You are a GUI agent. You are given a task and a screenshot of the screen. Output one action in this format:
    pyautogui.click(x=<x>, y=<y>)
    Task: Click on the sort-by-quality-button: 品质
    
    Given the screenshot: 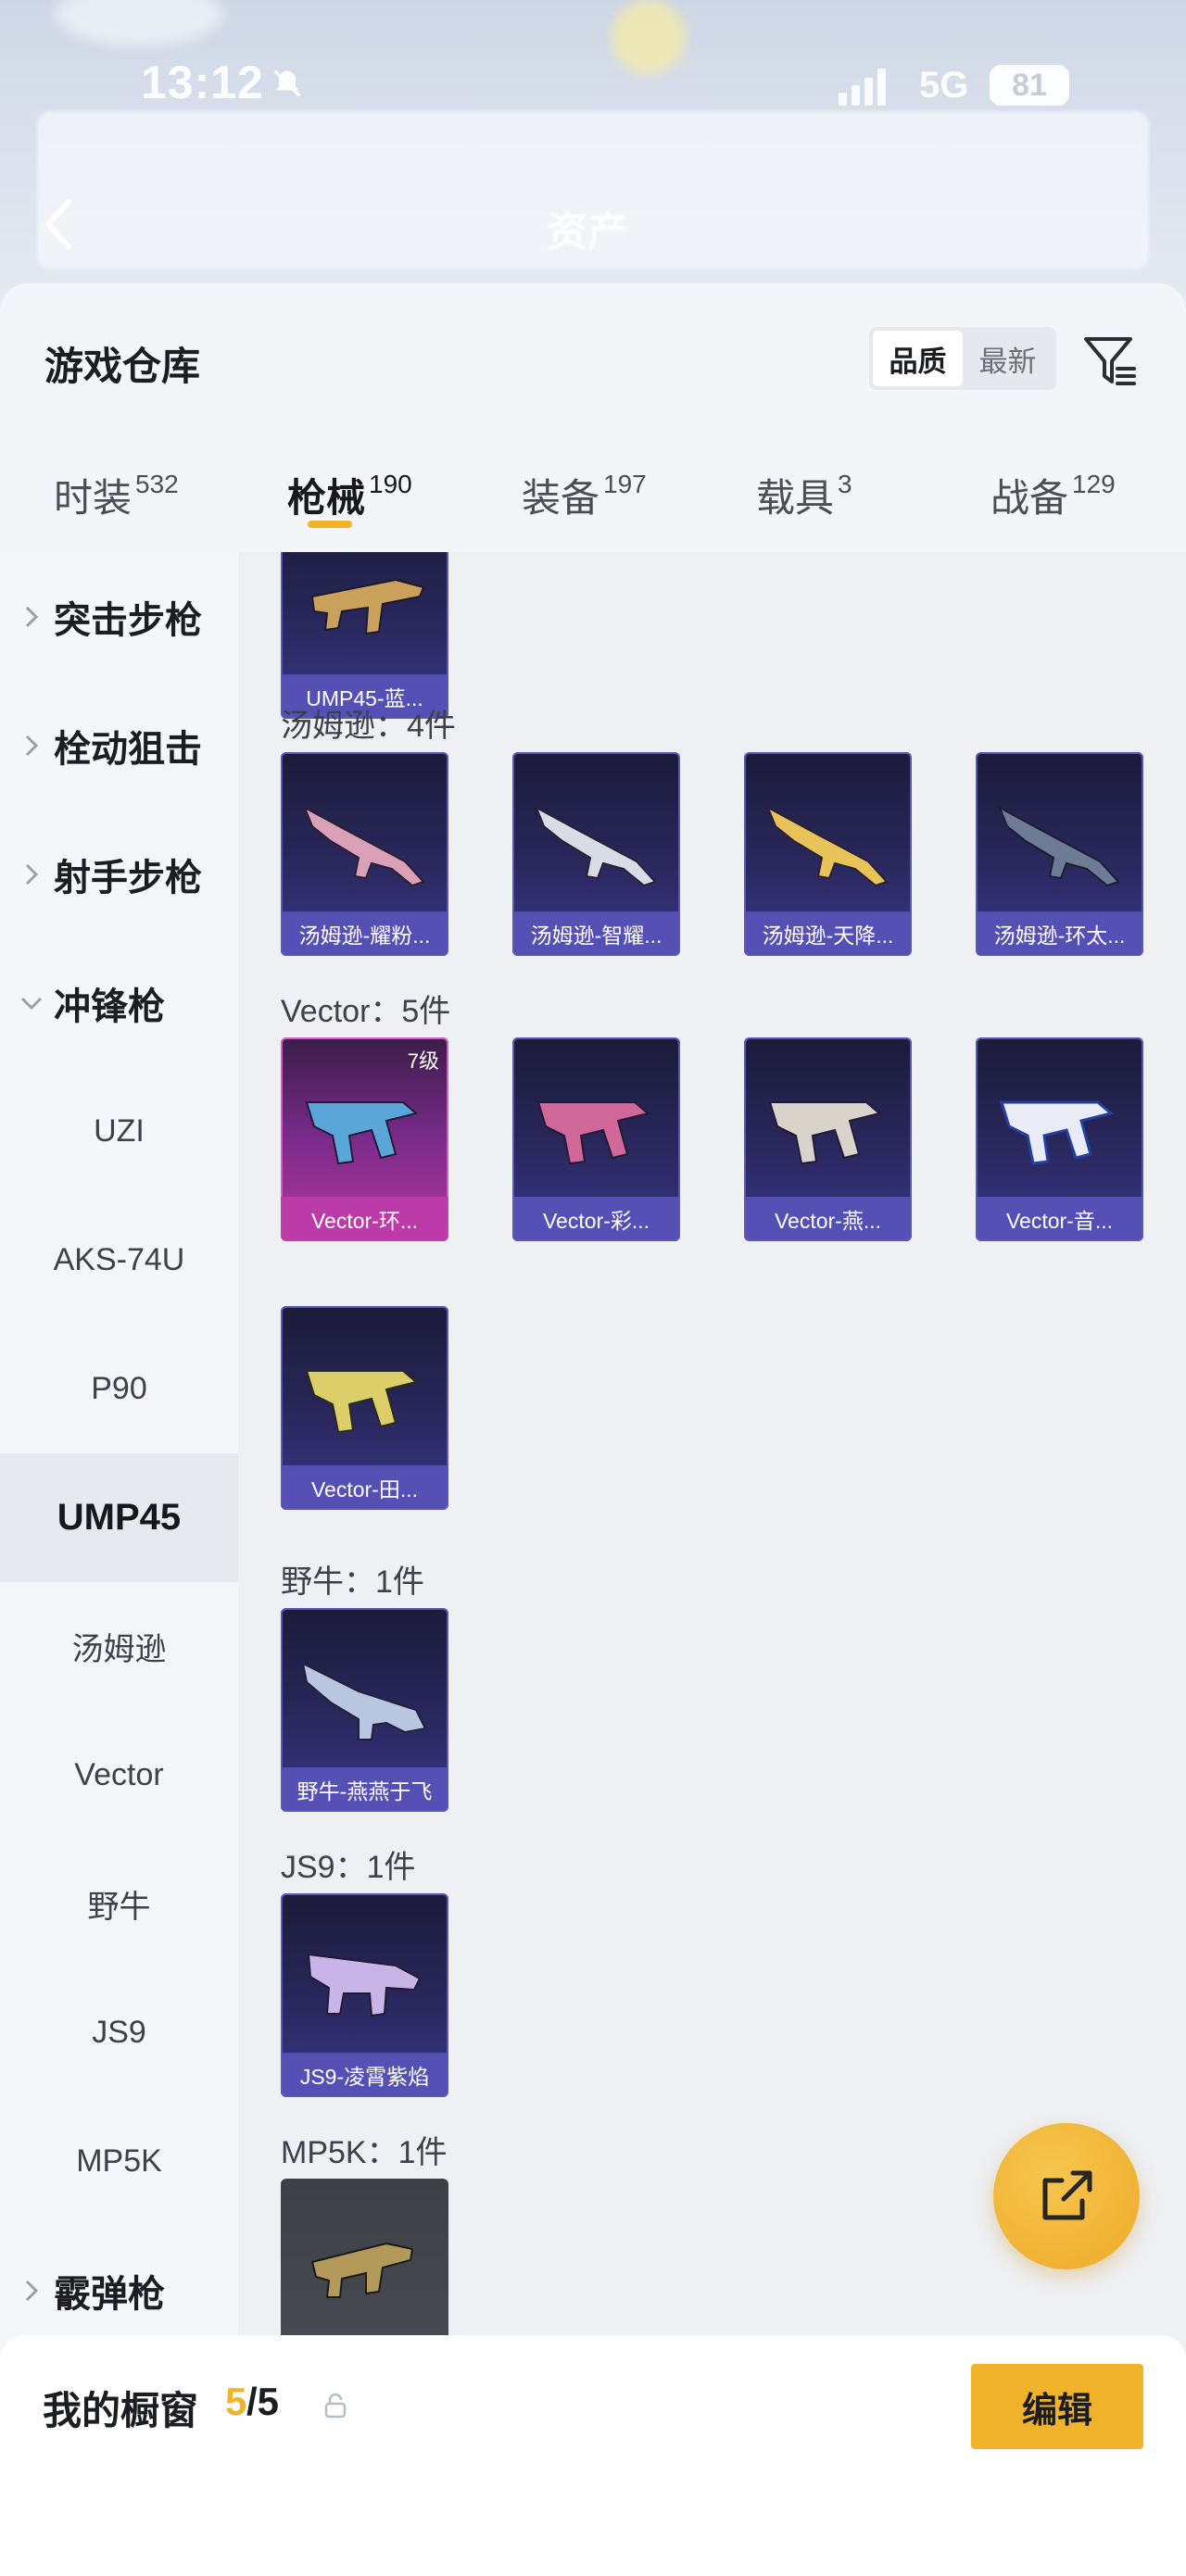 What is the action you would take?
    pyautogui.click(x=918, y=358)
    